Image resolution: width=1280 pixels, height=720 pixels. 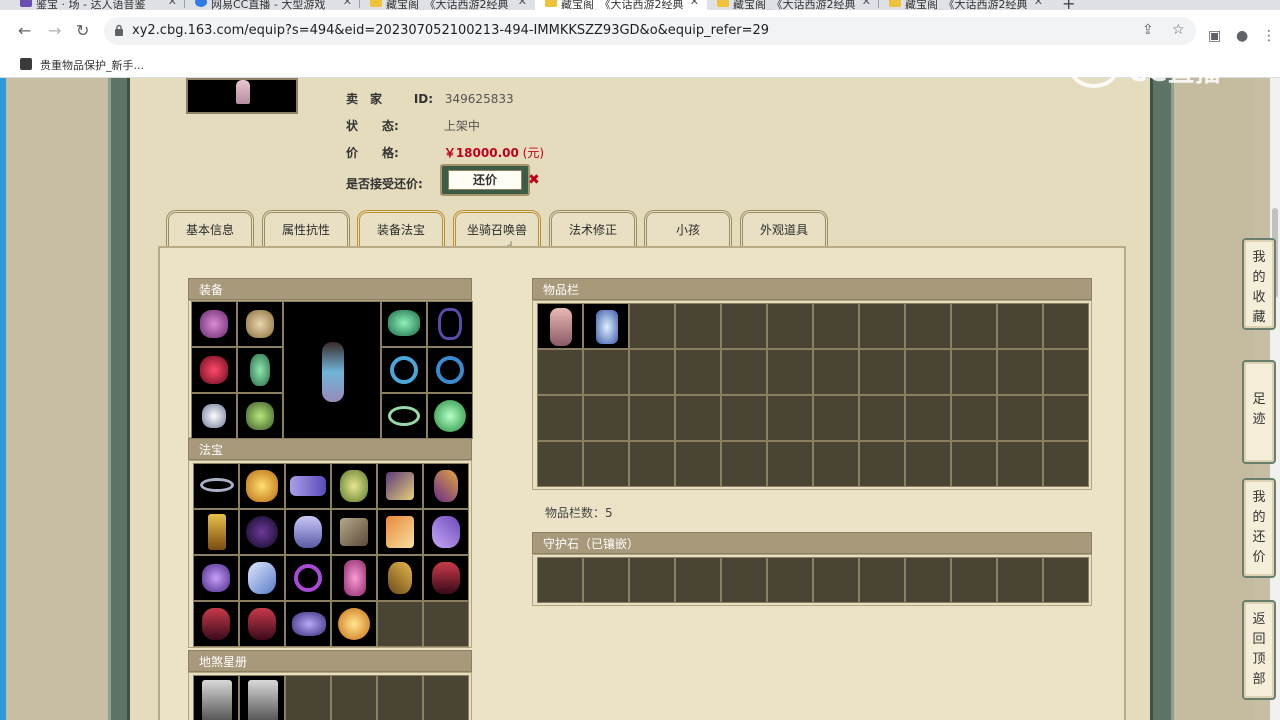 What do you see at coordinates (534, 180) in the screenshot?
I see `close-icon: ✖` at bounding box center [534, 180].